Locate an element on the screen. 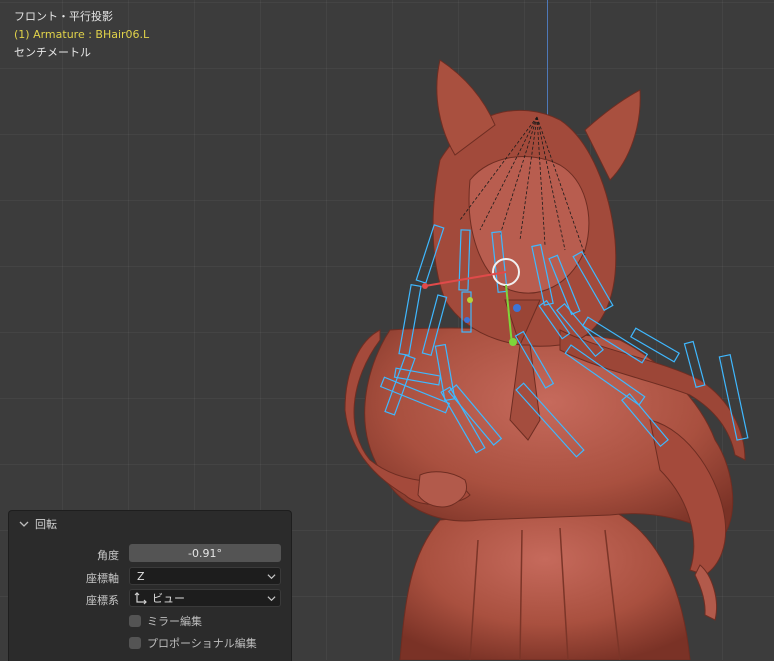 The width and height of the screenshot is (774, 661). orientation-gizmo-icon is located at coordinates (140, 598).